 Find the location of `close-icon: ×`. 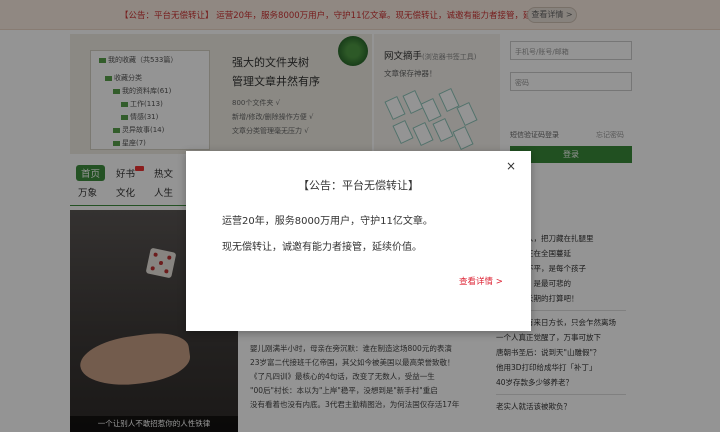

close-icon: × is located at coordinates (511, 166).